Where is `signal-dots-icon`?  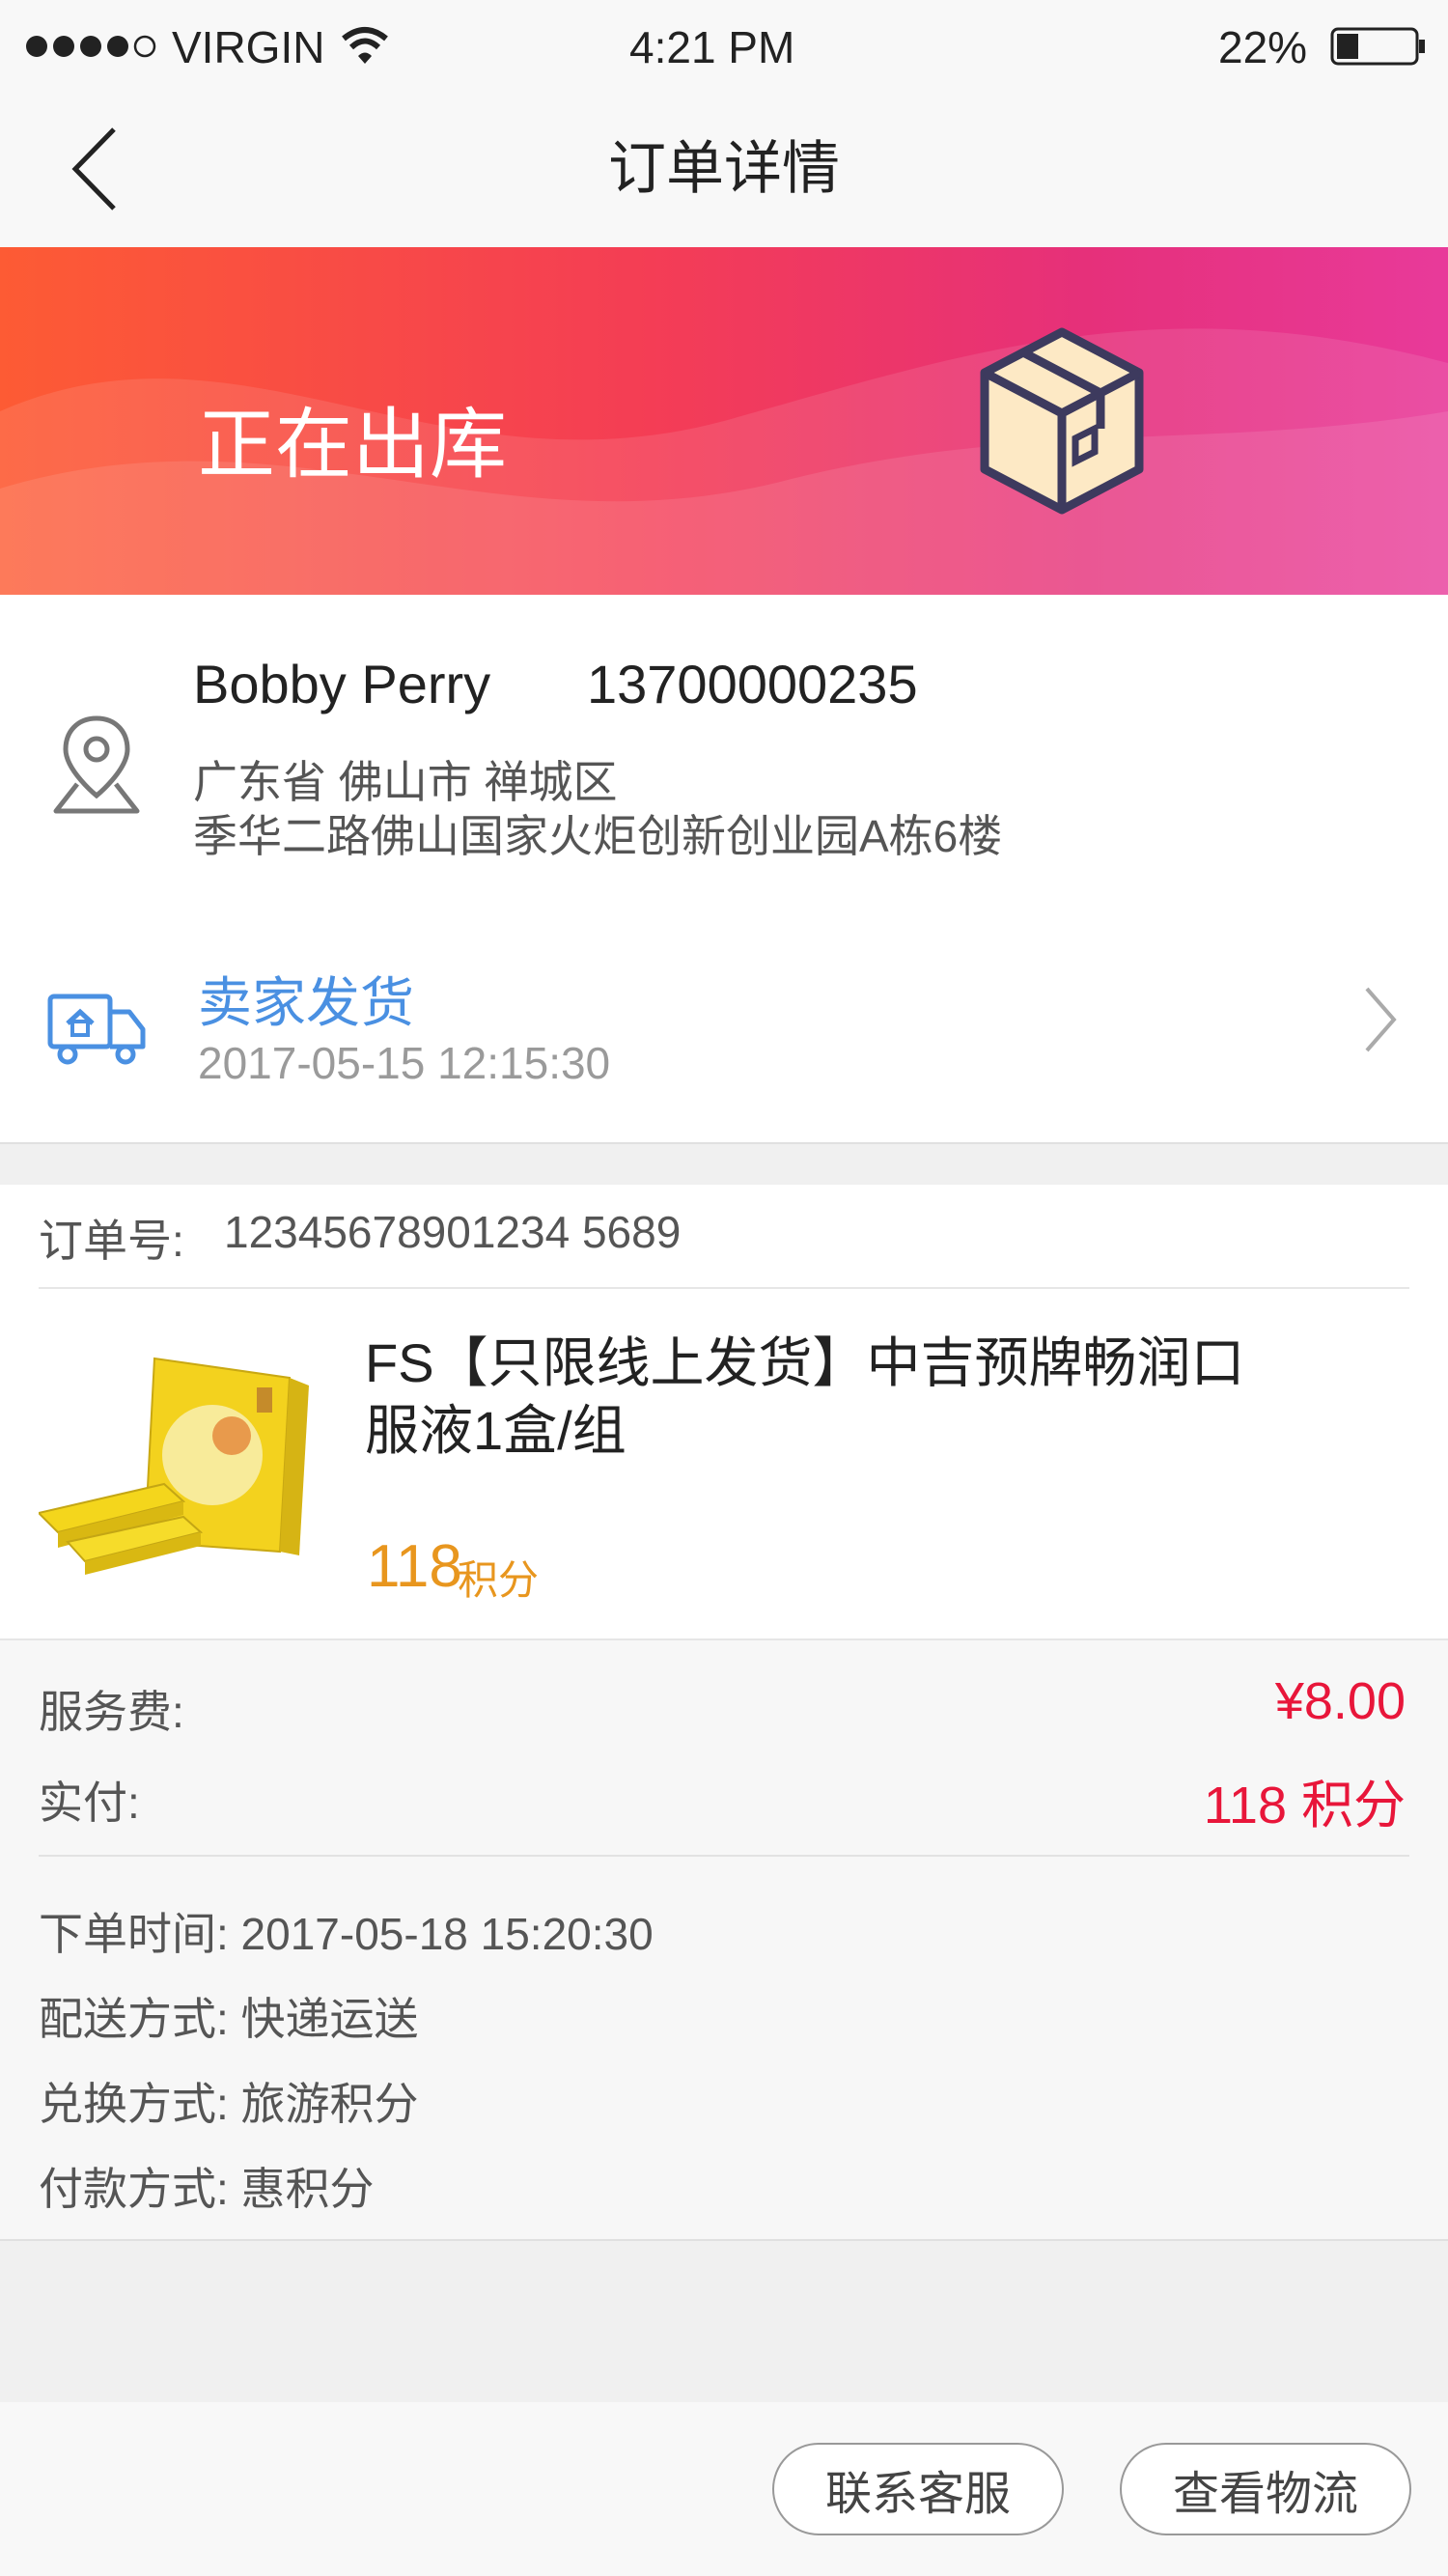
signal-dots-icon is located at coordinates (93, 48).